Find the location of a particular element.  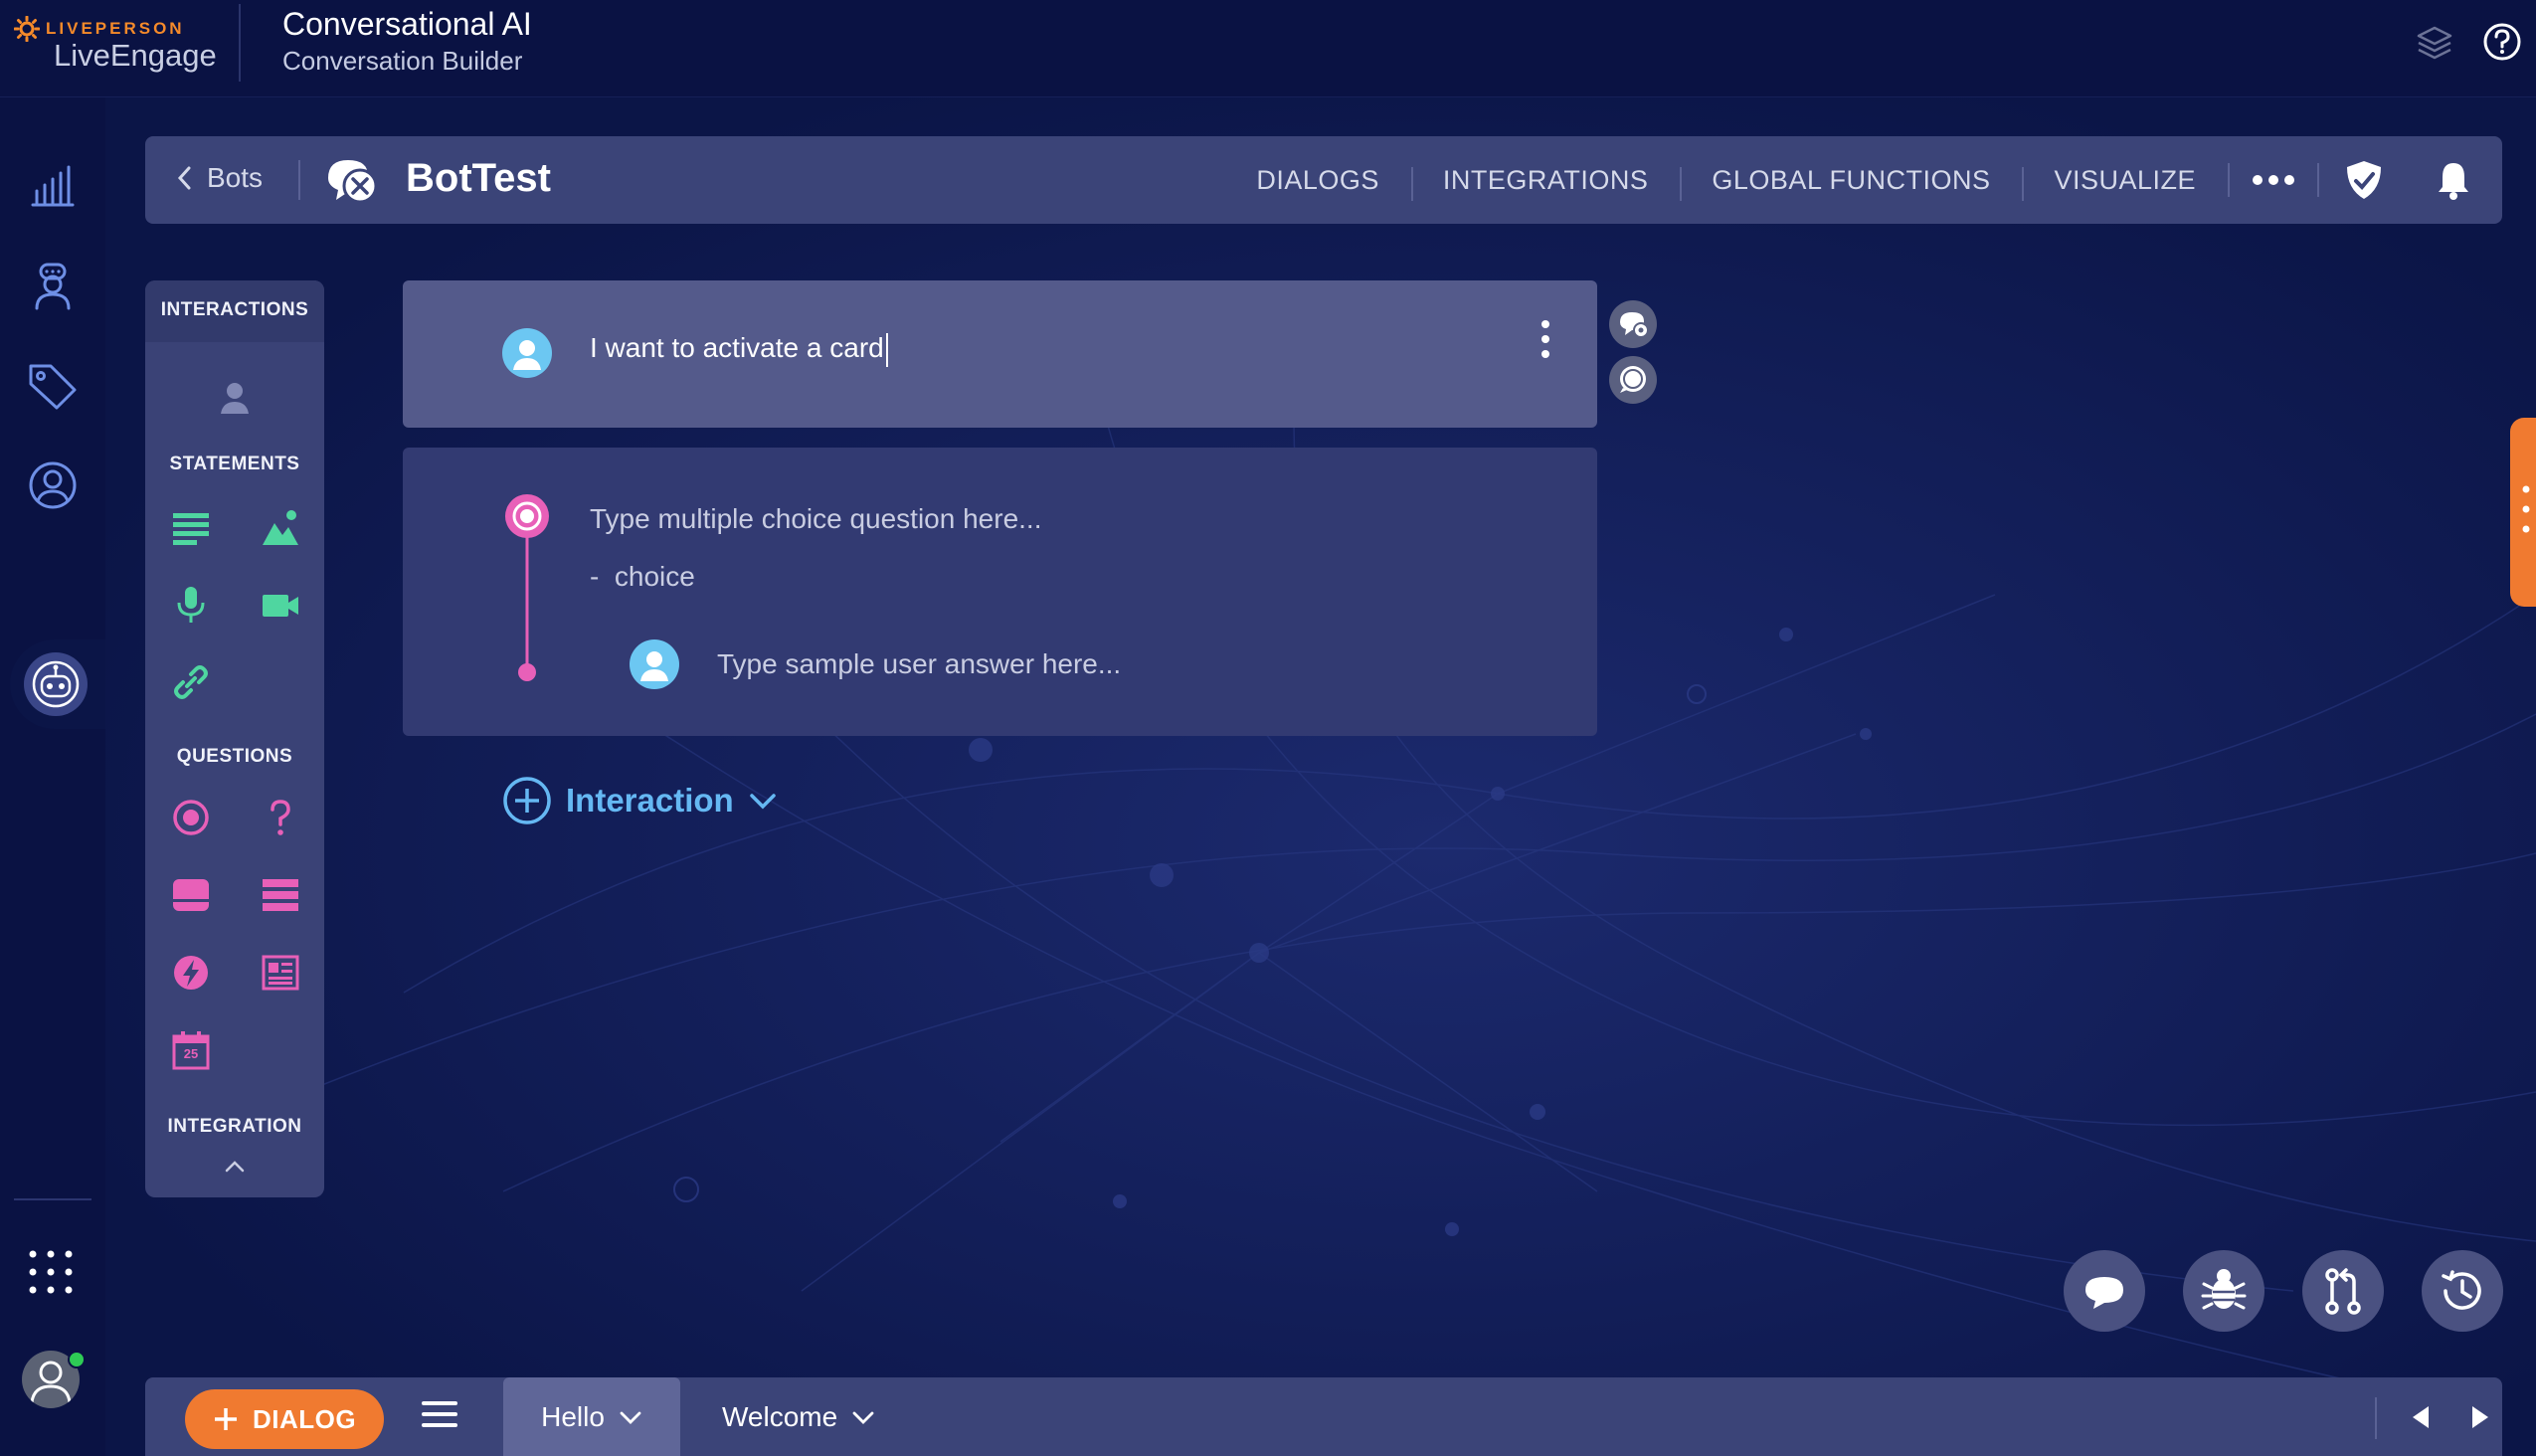

choice-prefix: - is located at coordinates (595, 576).